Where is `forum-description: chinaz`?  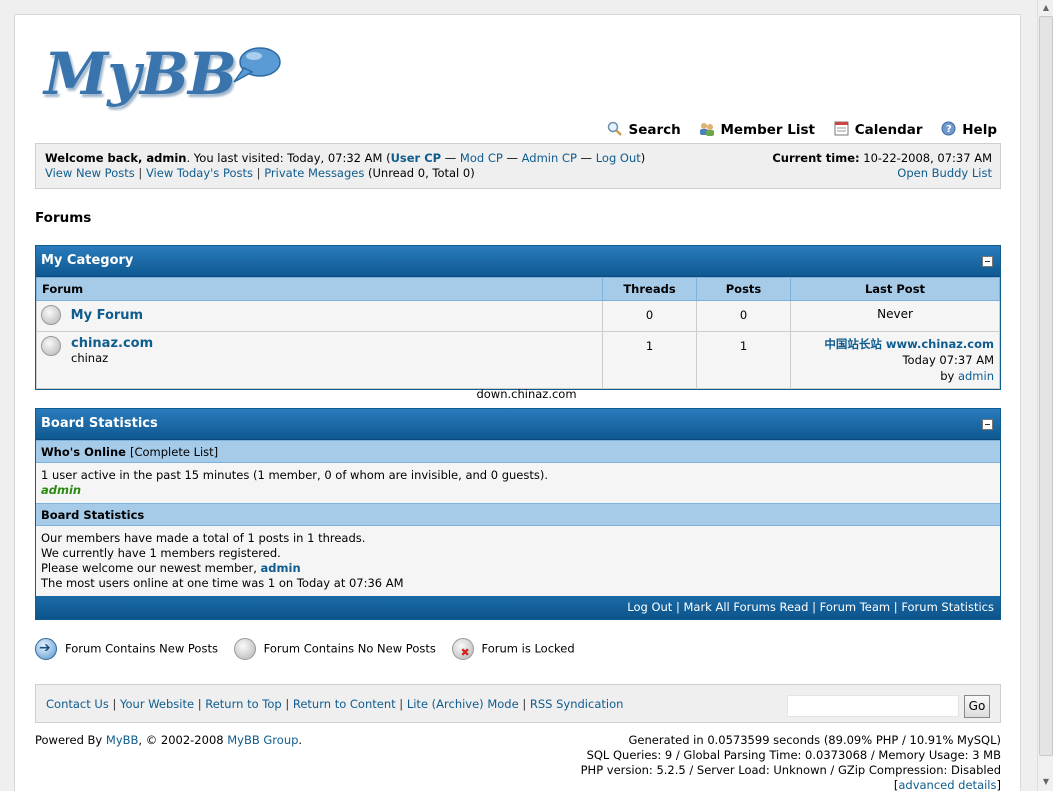
forum-description: chinaz is located at coordinates (90, 358).